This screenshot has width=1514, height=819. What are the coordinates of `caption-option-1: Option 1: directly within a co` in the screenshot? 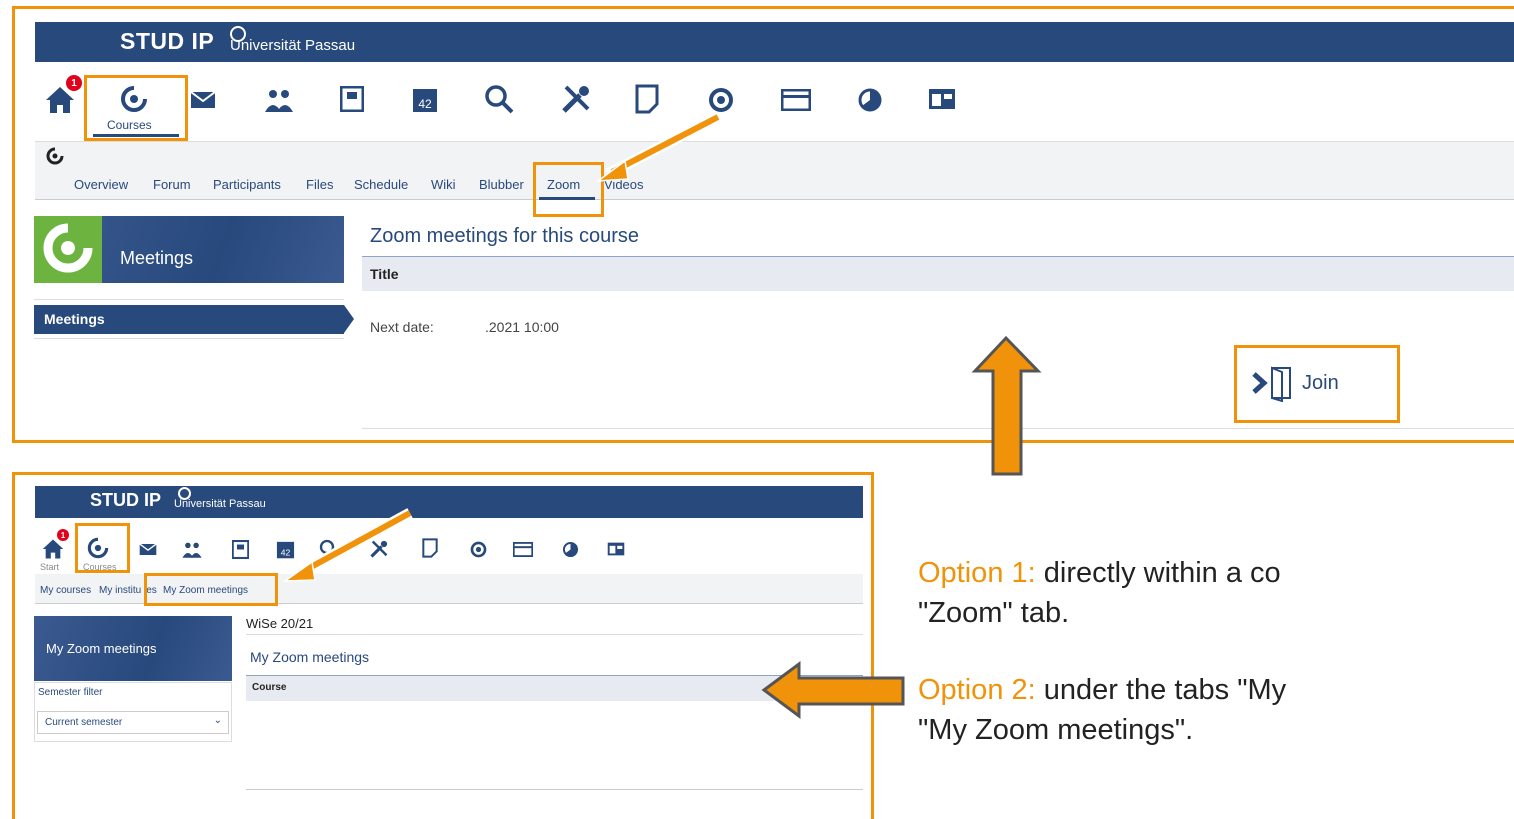 It's located at (1099, 573).